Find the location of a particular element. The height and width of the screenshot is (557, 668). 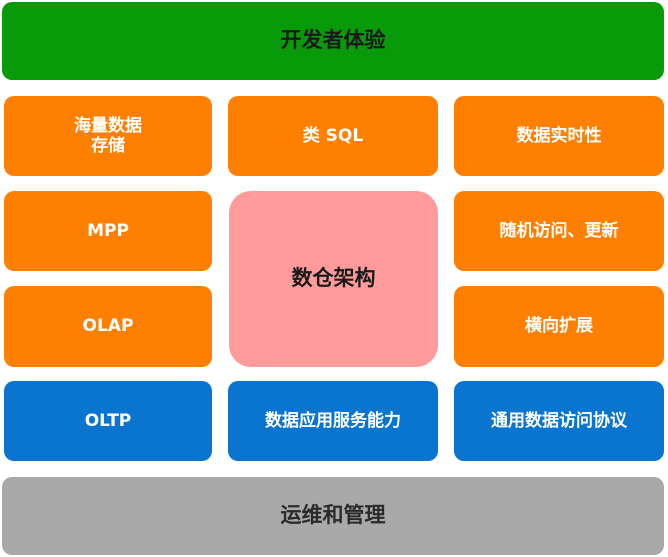

developer-experience-bar: 开发者体验 is located at coordinates (333, 41).